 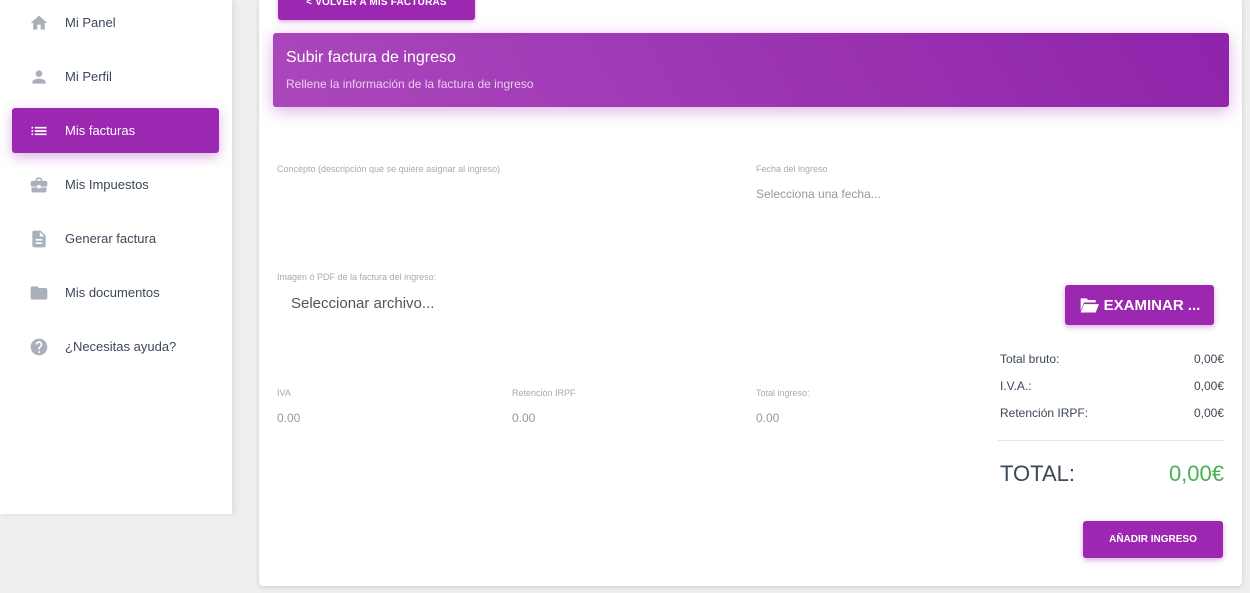 I want to click on sidebar-item-mis-impuestos: Mis Impuestos, so click(x=115, y=184).